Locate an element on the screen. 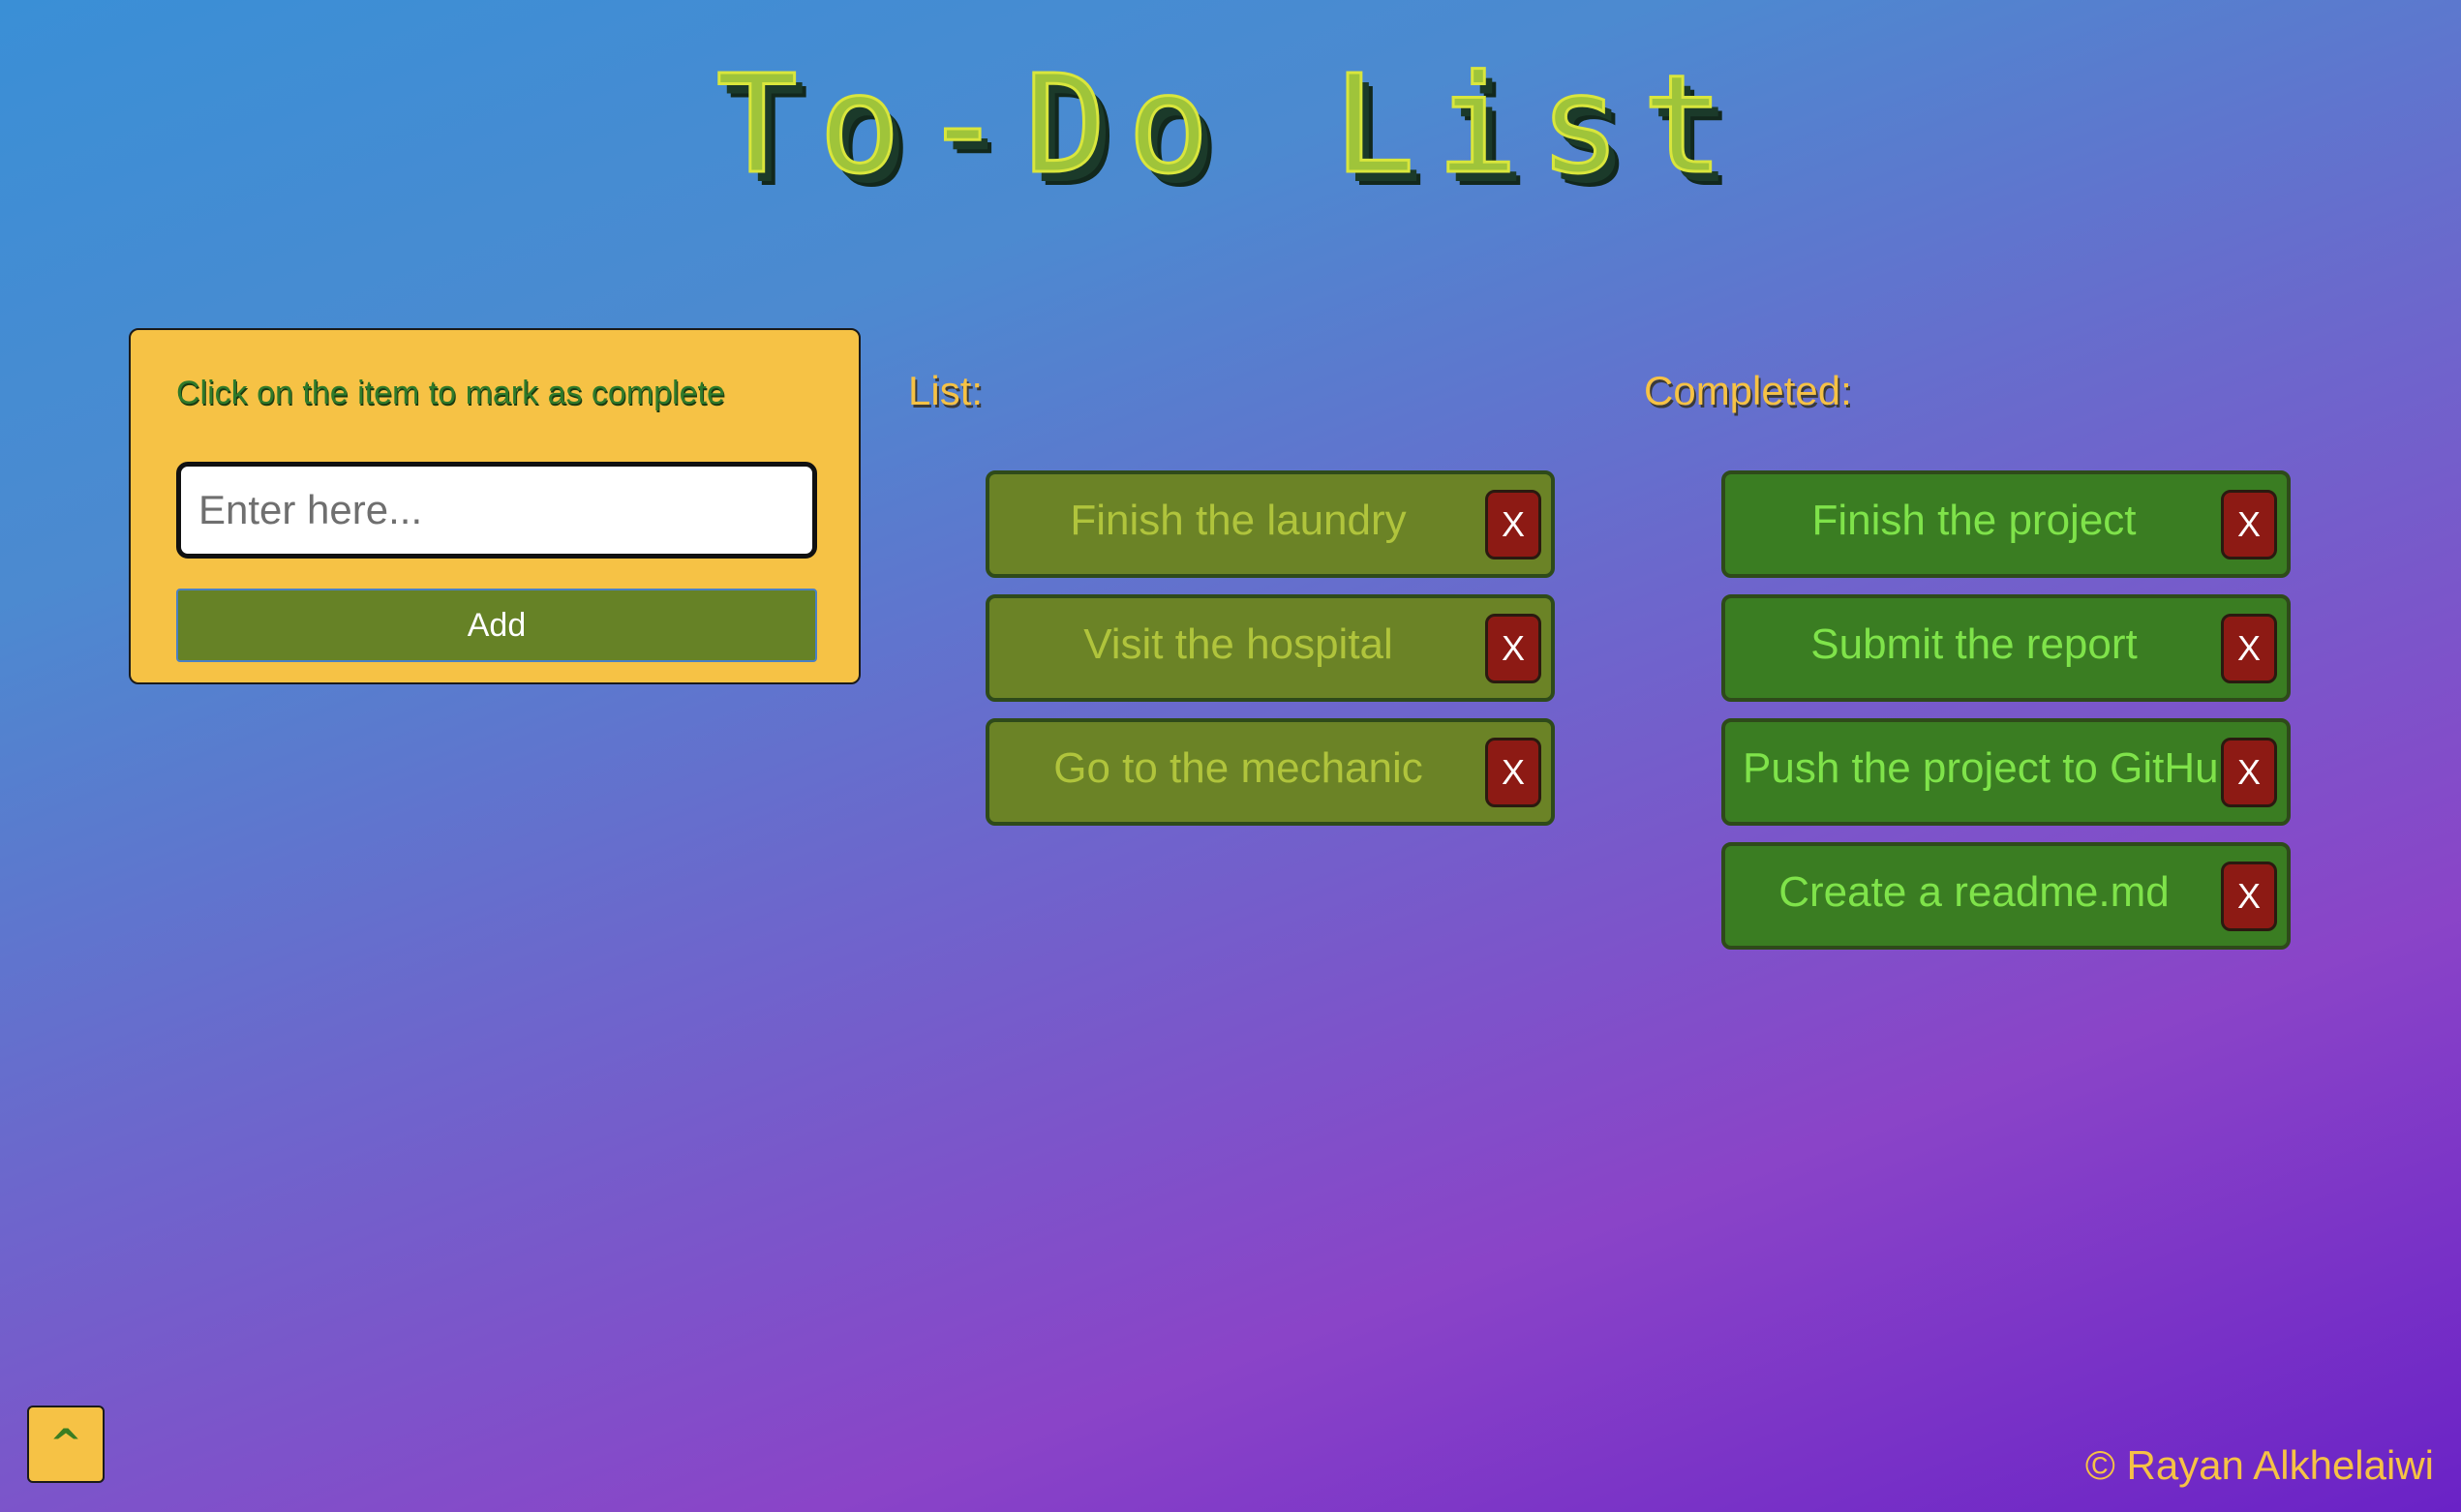 Image resolution: width=2461 pixels, height=1512 pixels. completed-item: Submit the report X is located at coordinates (2006, 648).